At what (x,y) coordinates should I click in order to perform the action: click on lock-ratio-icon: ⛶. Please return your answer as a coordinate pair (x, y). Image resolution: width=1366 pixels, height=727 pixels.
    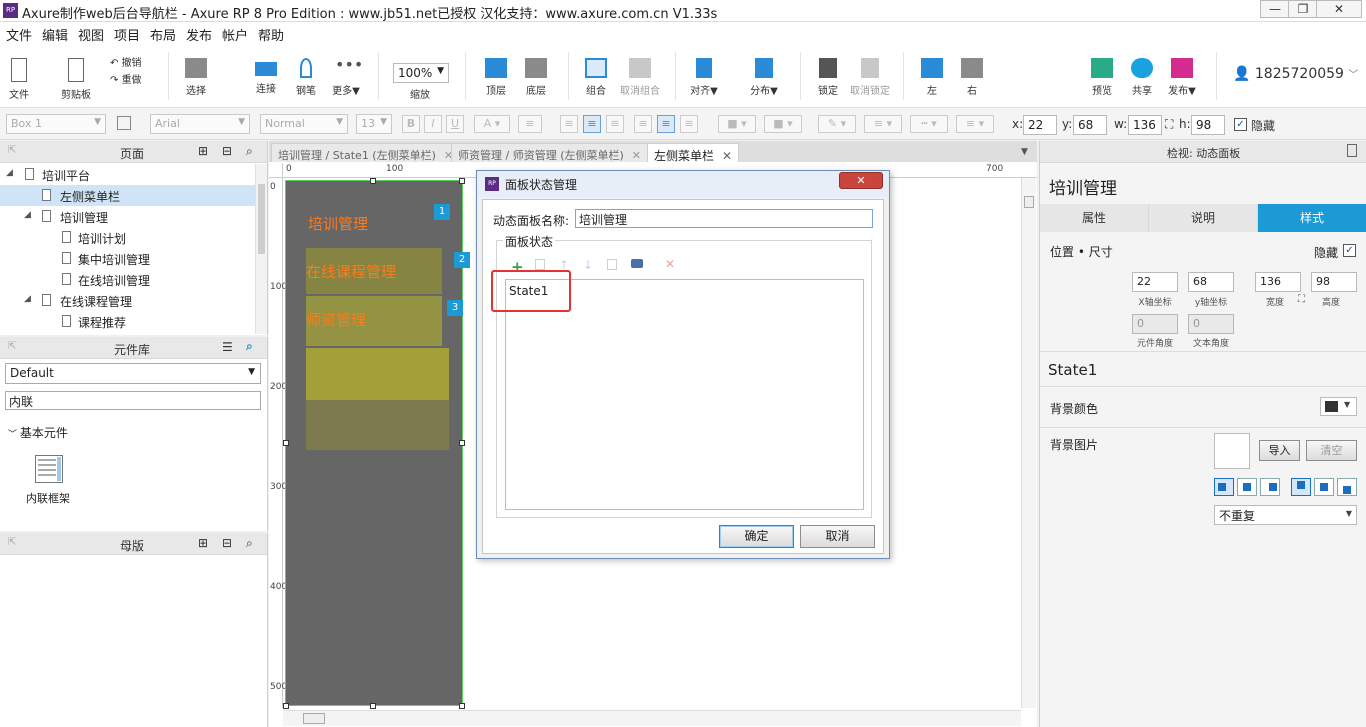
    Looking at the image, I should click on (1169, 124).